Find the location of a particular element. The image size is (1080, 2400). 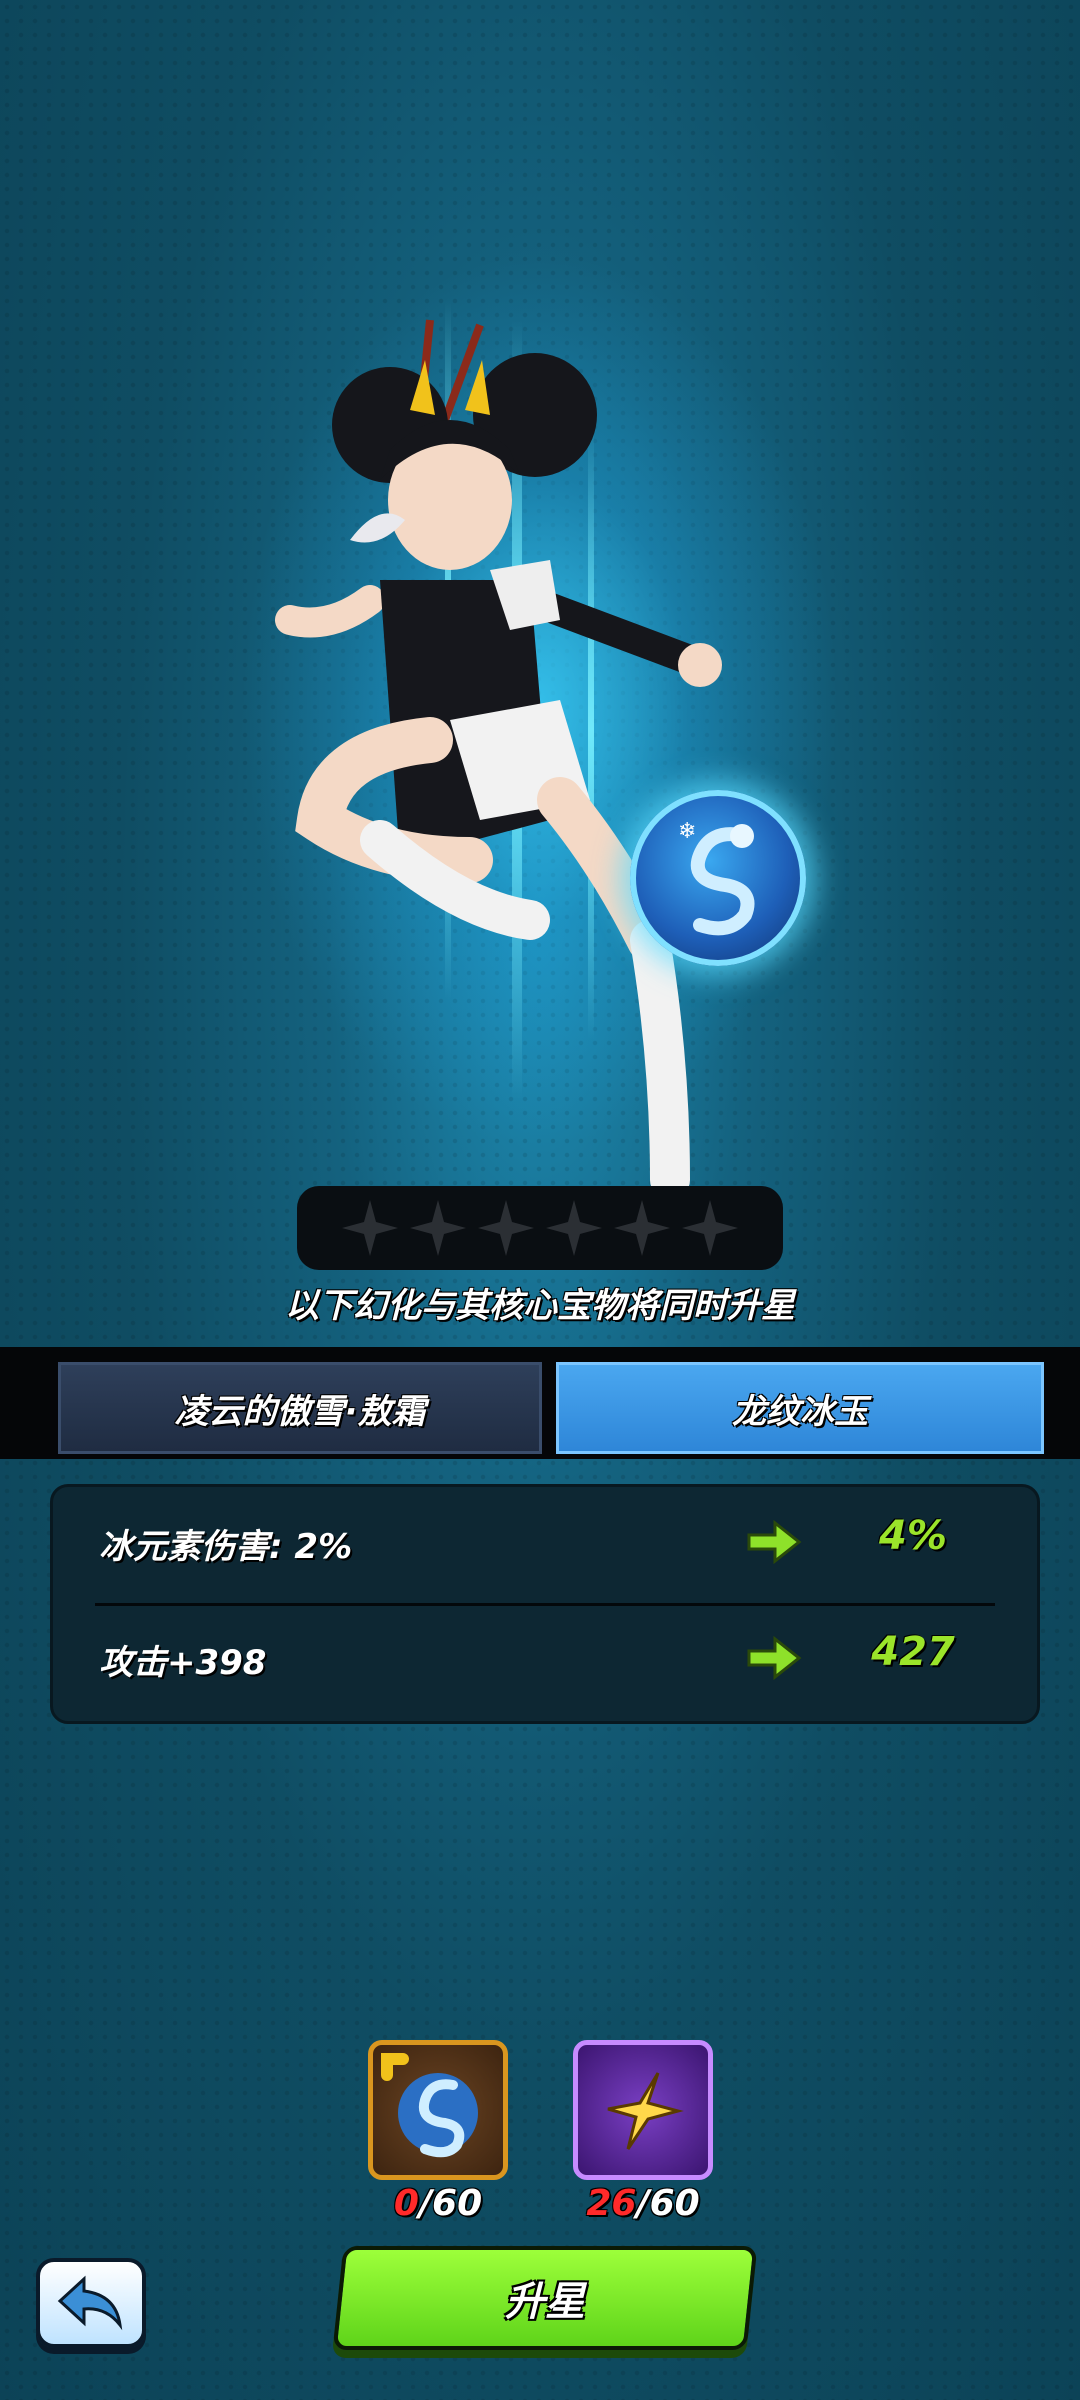

dragon-icon: ❄ is located at coordinates (716, 877).